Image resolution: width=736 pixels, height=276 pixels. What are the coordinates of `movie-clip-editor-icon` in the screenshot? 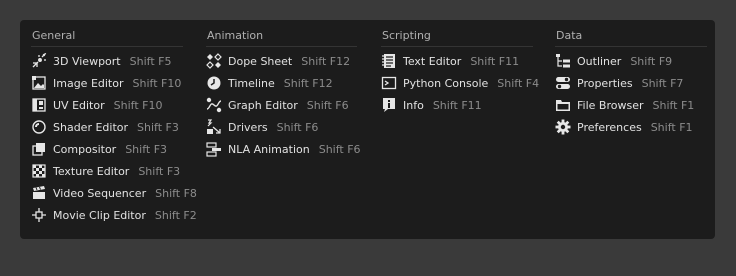 It's located at (39, 215).